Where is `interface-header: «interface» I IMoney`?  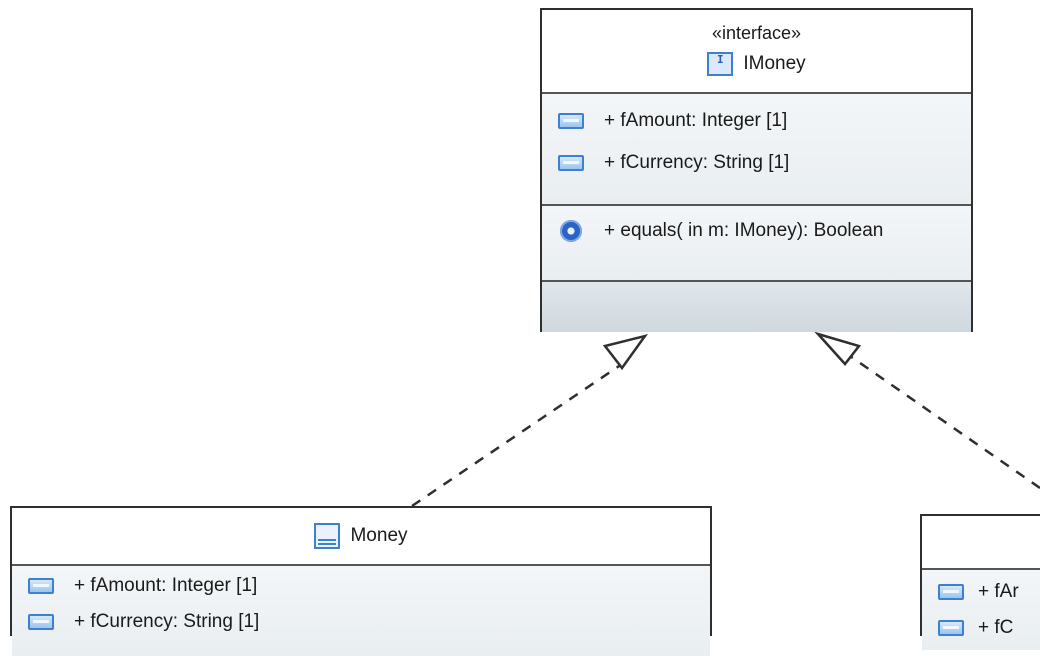 interface-header: «interface» I IMoney is located at coordinates (756, 52).